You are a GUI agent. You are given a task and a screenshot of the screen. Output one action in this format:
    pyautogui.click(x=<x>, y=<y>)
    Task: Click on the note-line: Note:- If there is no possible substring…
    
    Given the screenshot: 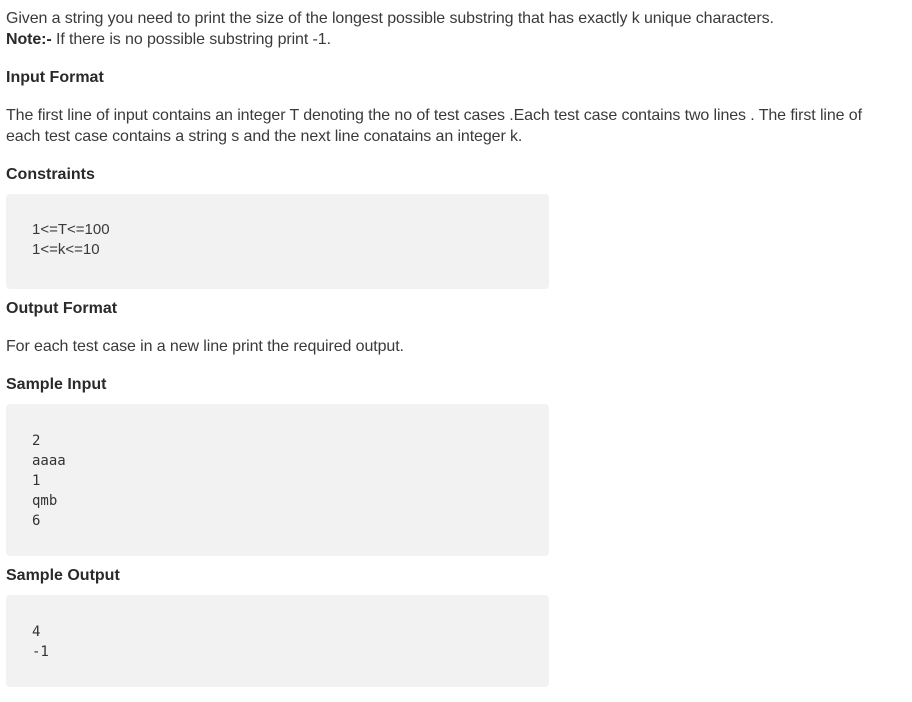 What is the action you would take?
    pyautogui.click(x=451, y=39)
    